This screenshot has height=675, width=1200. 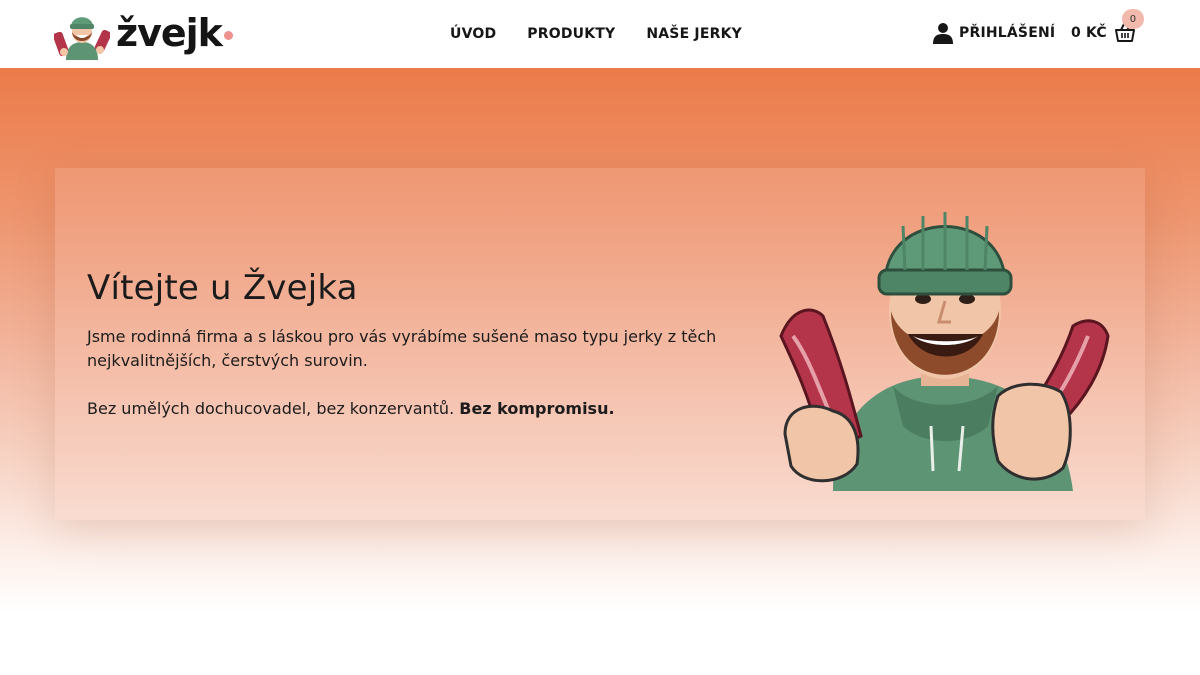 What do you see at coordinates (1089, 33) in the screenshot?
I see `cart-total: 0 KČ` at bounding box center [1089, 33].